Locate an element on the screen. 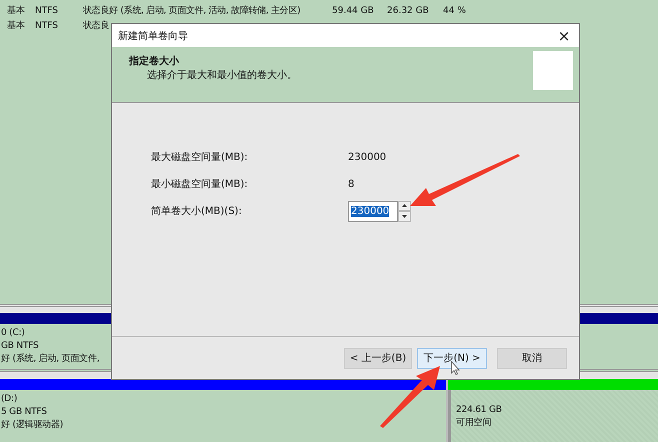 This screenshot has width=658, height=442. partition-text: GB NTFS is located at coordinates (20, 346).